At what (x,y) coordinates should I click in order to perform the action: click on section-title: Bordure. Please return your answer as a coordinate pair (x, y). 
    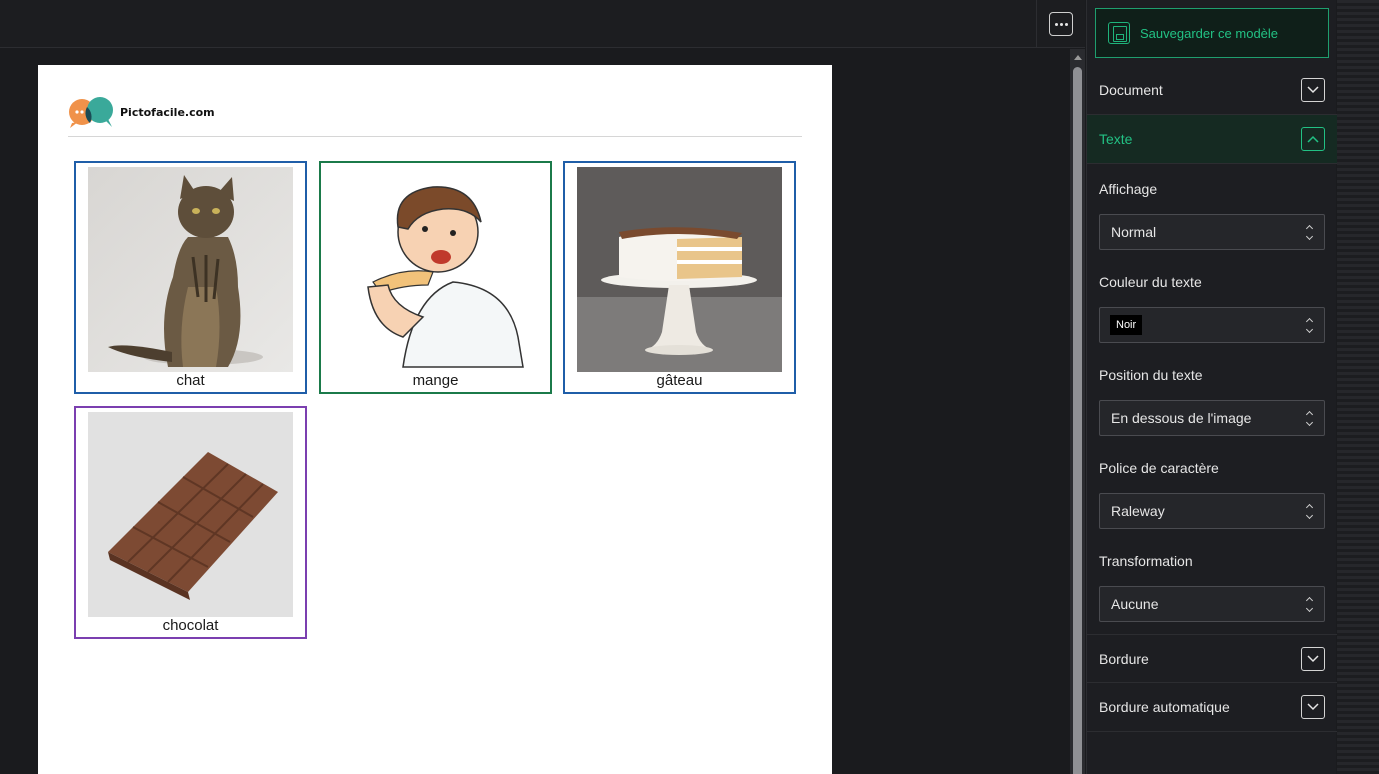
    Looking at the image, I should click on (1124, 658).